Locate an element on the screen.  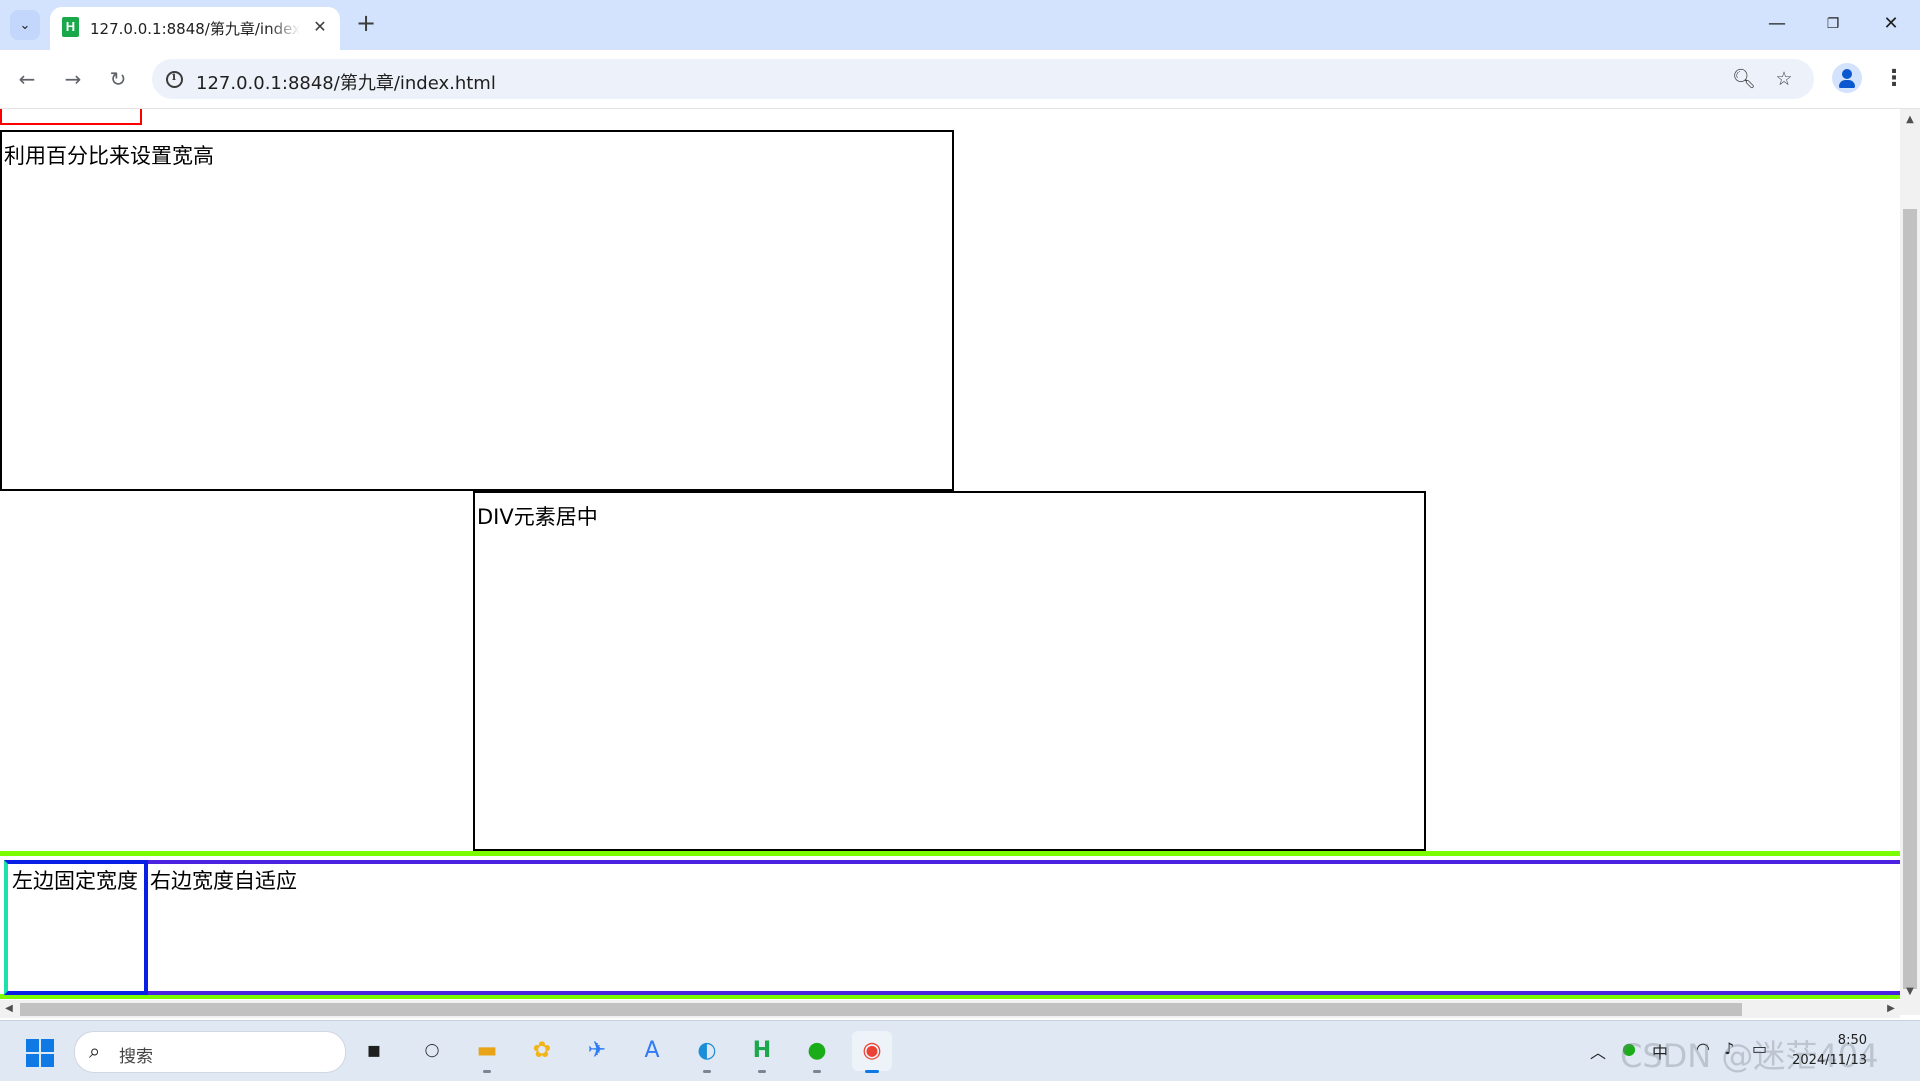
clock-date: 2024/11/13 is located at coordinates (1829, 1060).